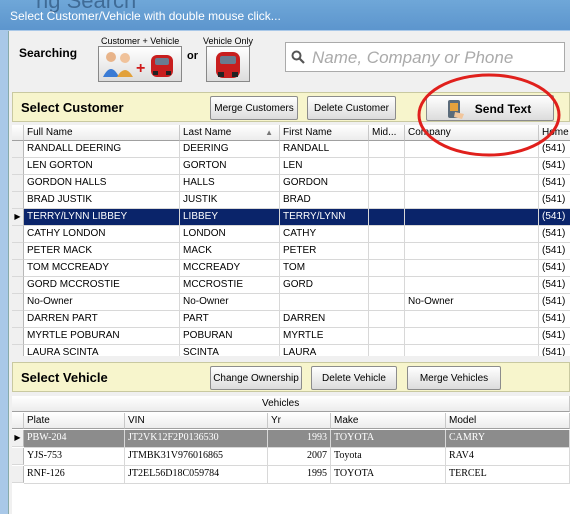 The height and width of the screenshot is (514, 570). I want to click on customer-row: LAURA SCINTA SCINTA LAURA (541), so click(291, 350).